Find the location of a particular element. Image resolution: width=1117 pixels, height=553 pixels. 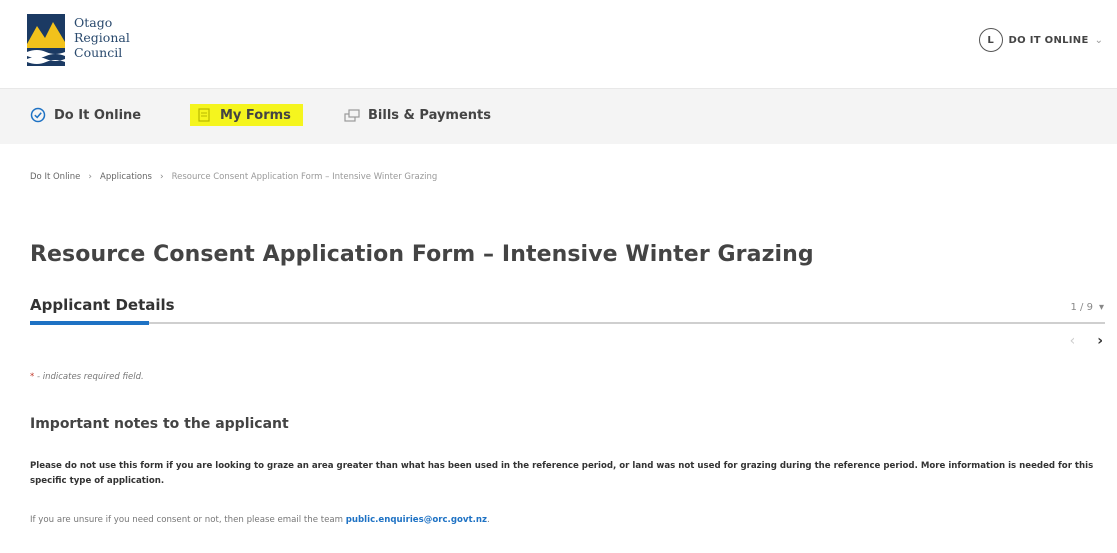

nav-item-bills-payments: Bills & Payments is located at coordinates (417, 115).